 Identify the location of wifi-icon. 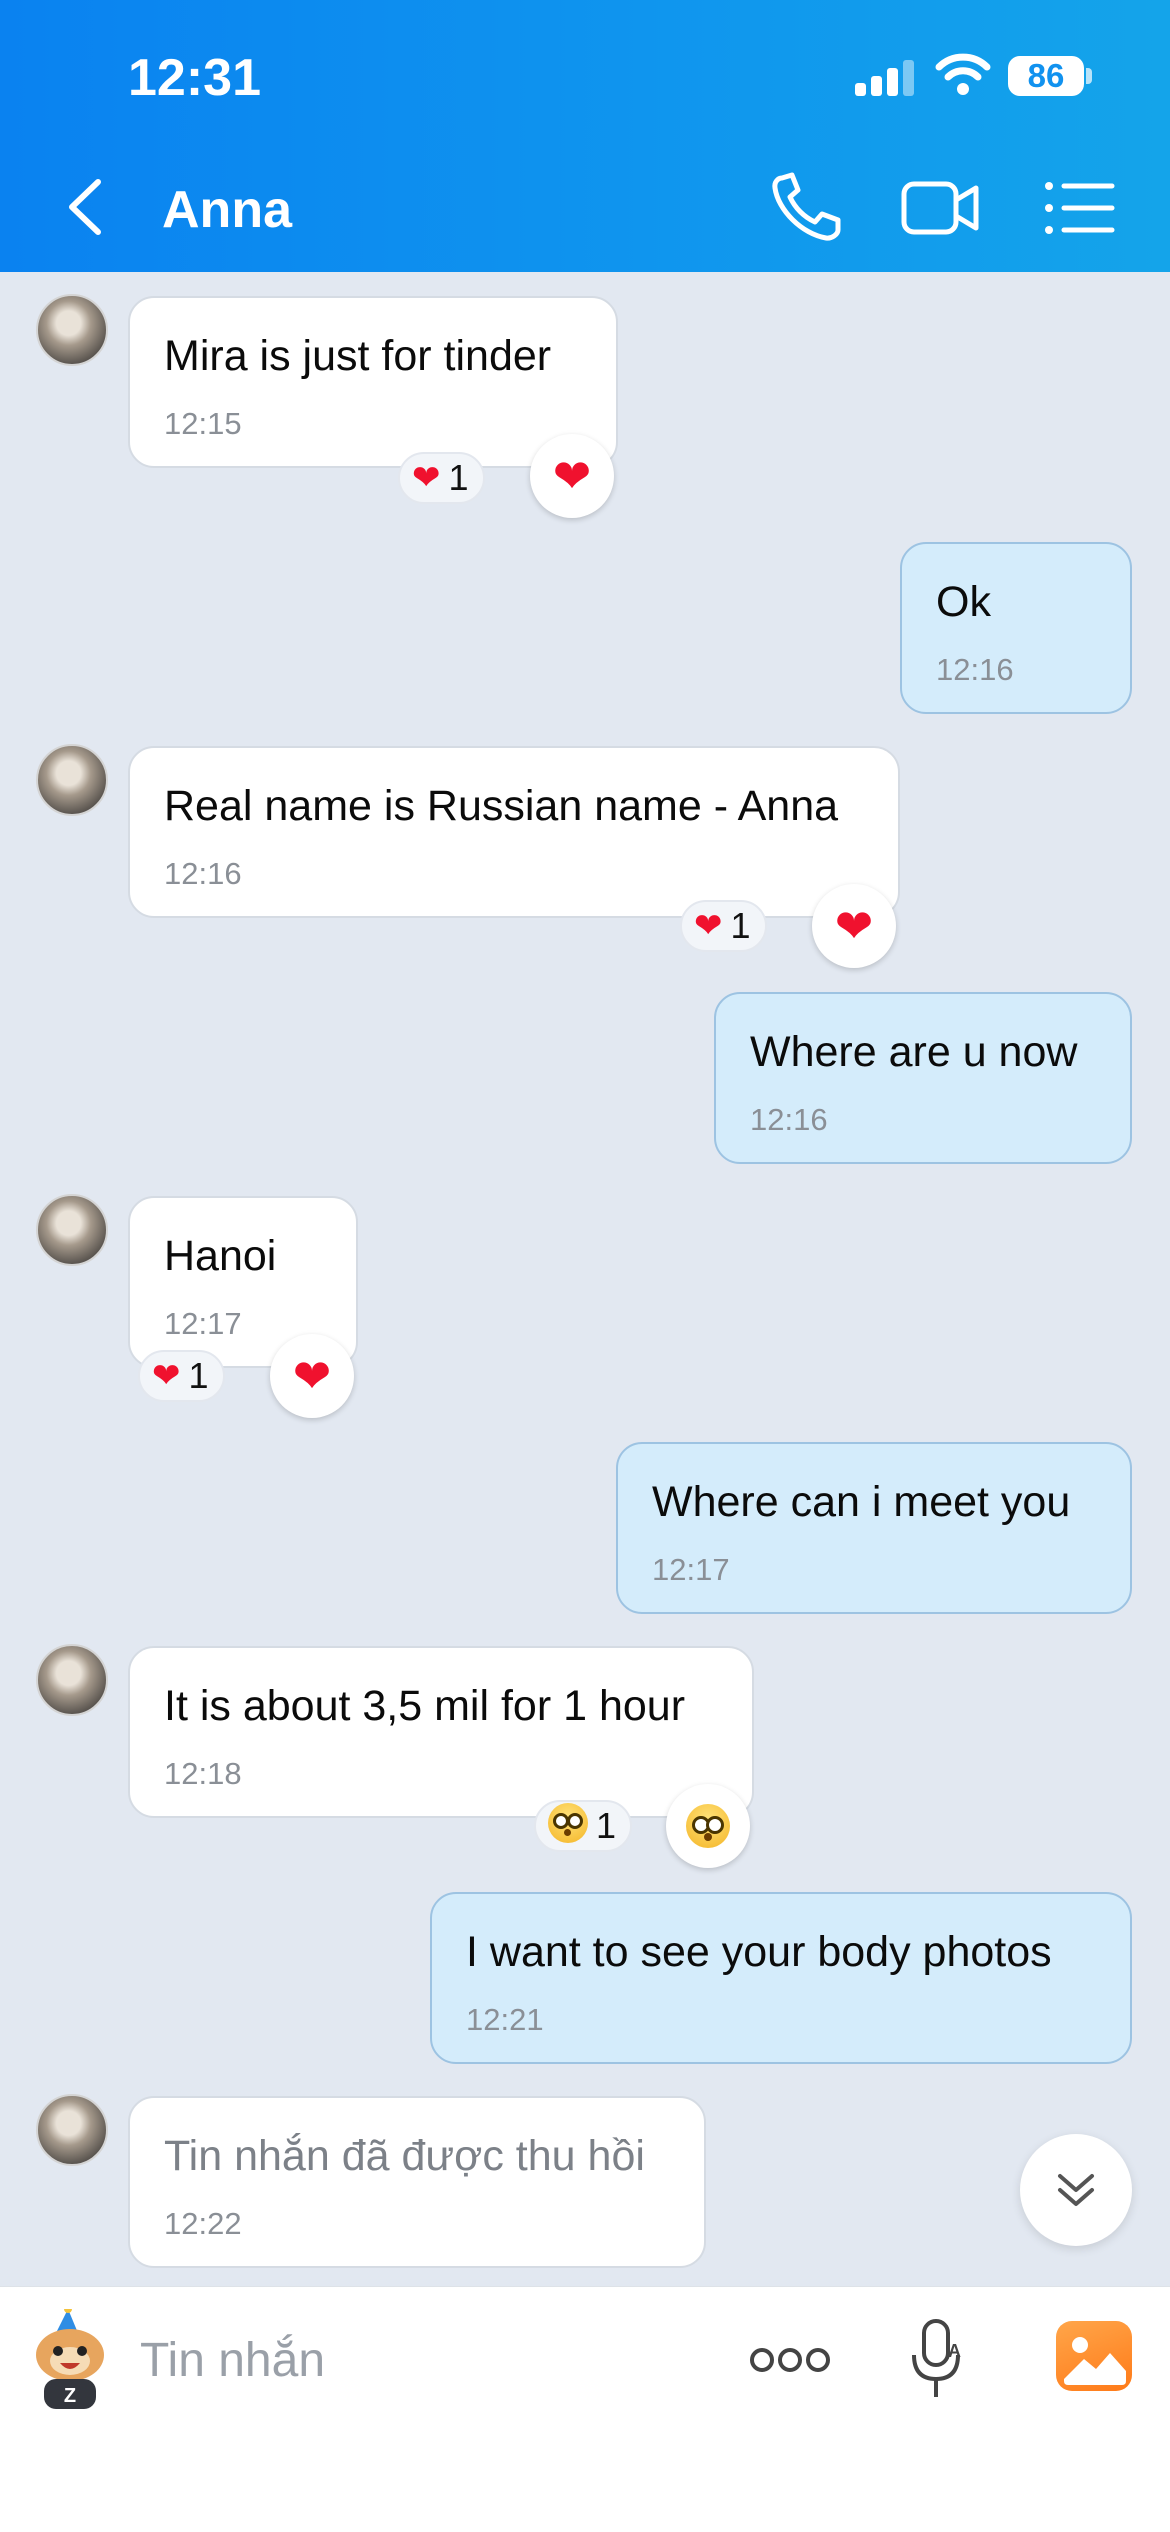
(963, 74).